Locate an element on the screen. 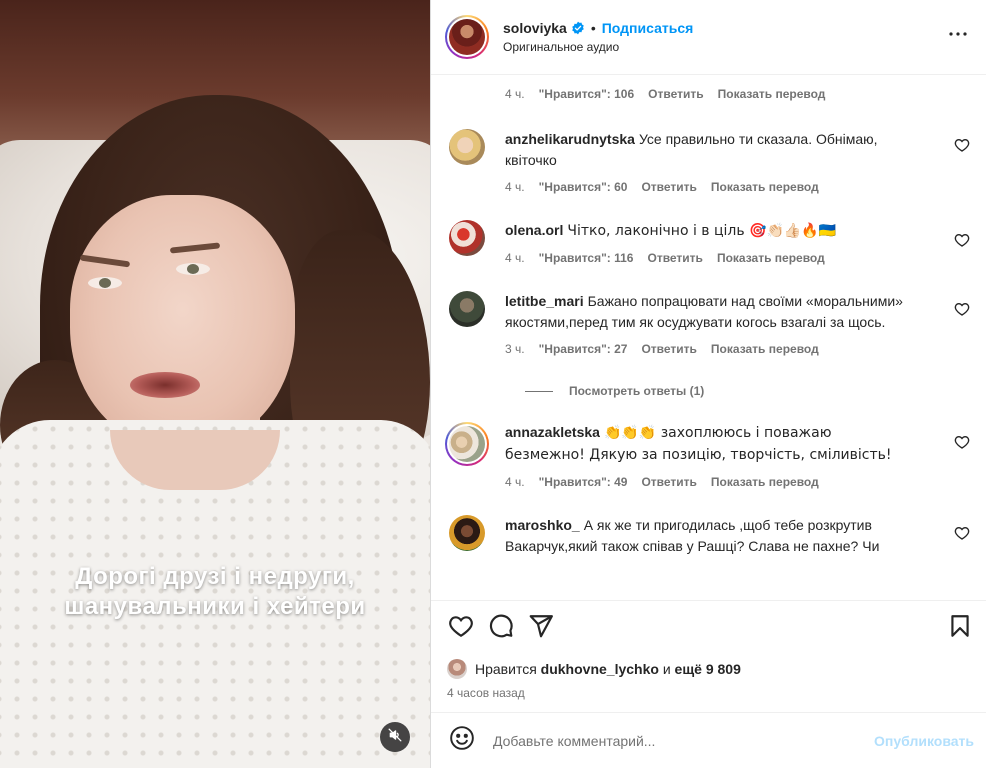 The height and width of the screenshot is (768, 986). comment-button is located at coordinates (501, 628).